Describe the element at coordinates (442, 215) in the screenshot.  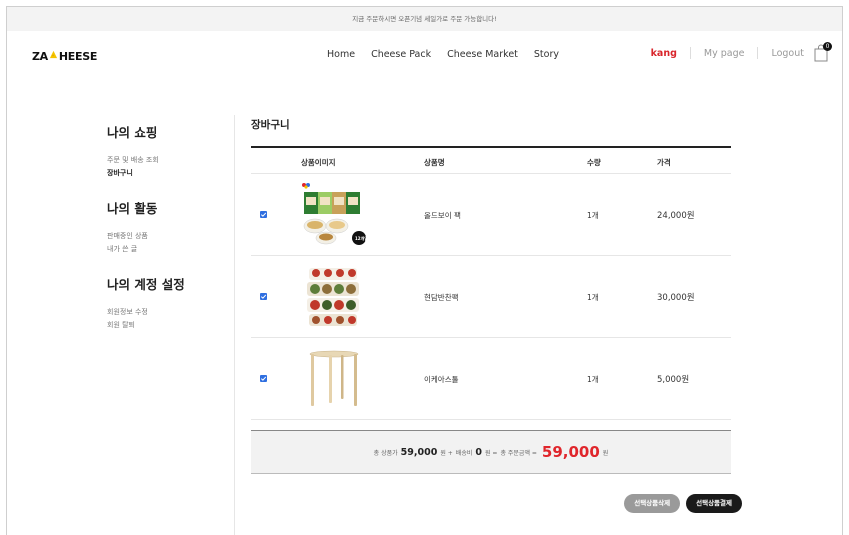
I see `product-name: 올드보이 팩` at that location.